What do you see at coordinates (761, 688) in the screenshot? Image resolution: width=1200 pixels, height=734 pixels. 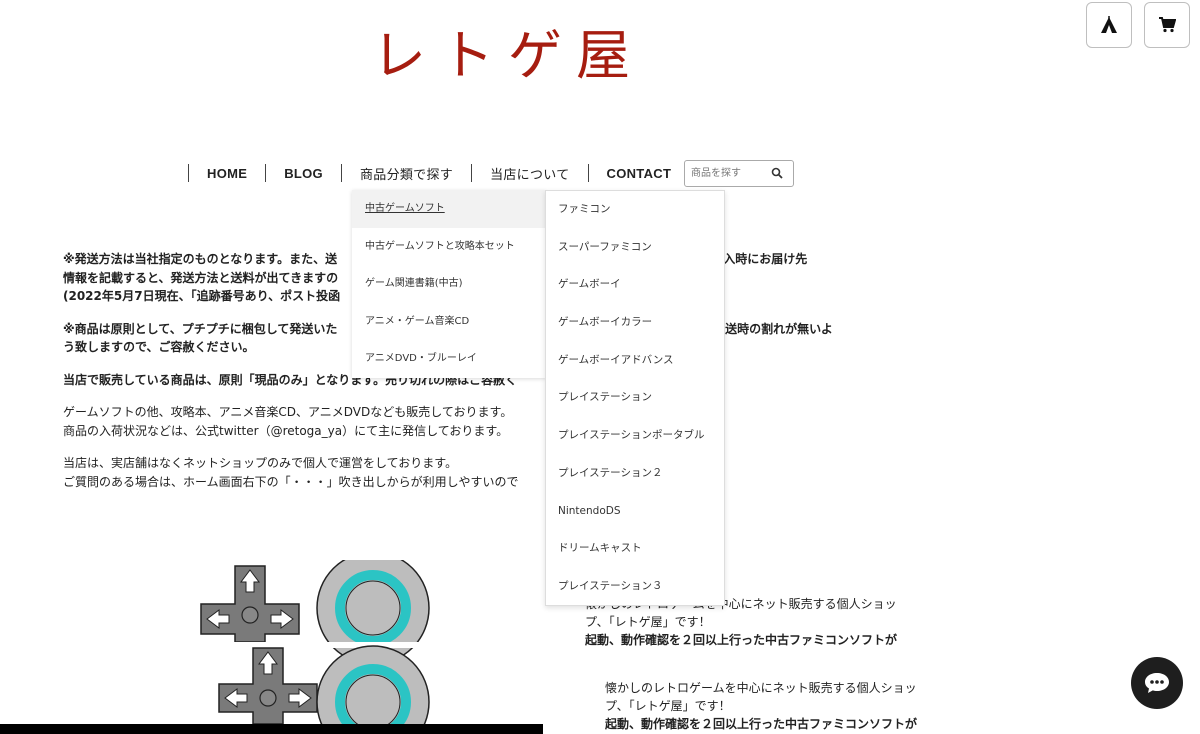 I see `text-line: 懐かしのレトロゲームを中心にネット販売する個人ショッ` at bounding box center [761, 688].